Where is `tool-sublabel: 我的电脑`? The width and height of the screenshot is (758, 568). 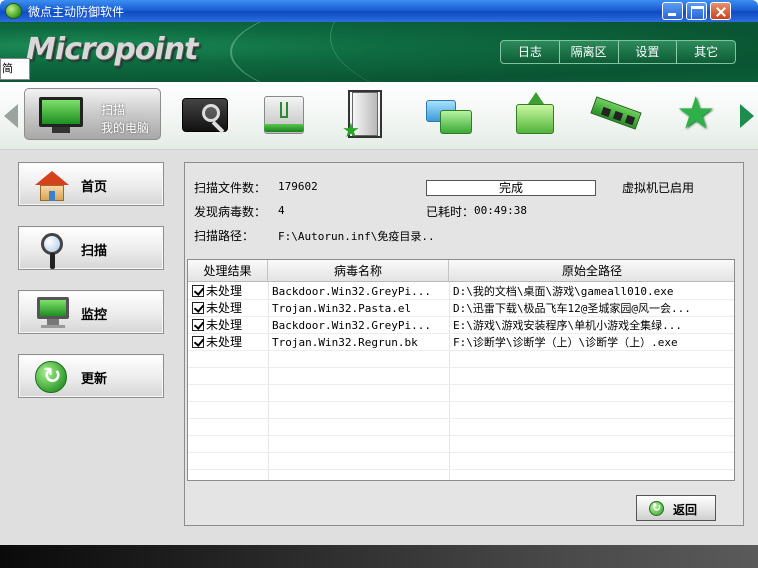 tool-sublabel: 我的电脑 is located at coordinates (125, 128).